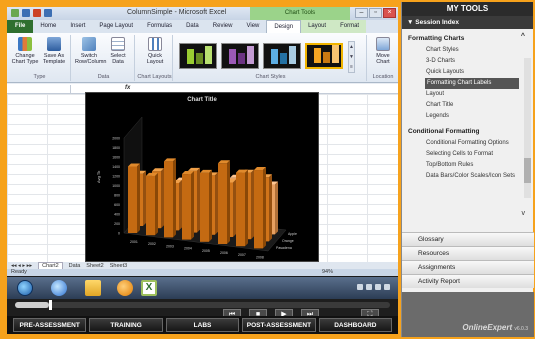 The image size is (535, 339). I want to click on move-chart-button: Move Chart, so click(383, 51).